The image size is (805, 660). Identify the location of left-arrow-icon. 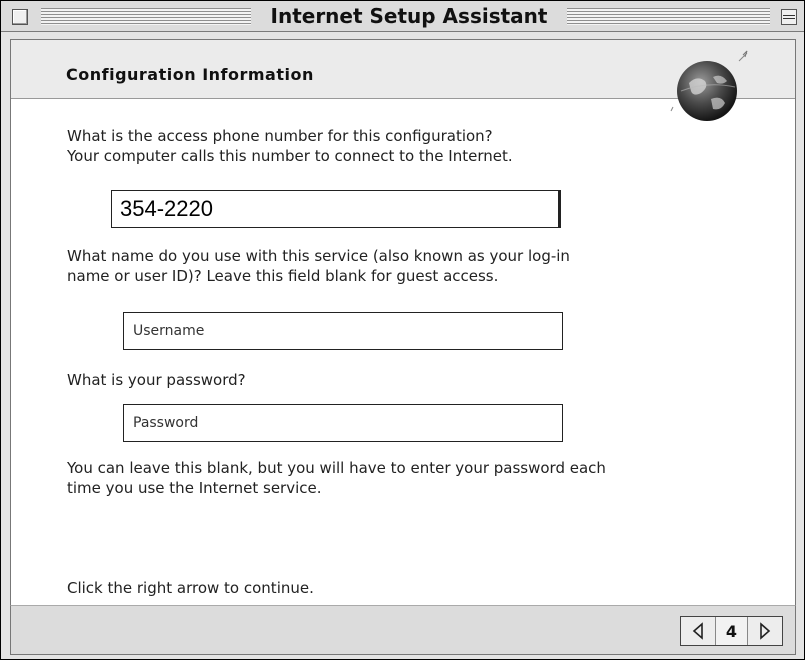
(697, 631).